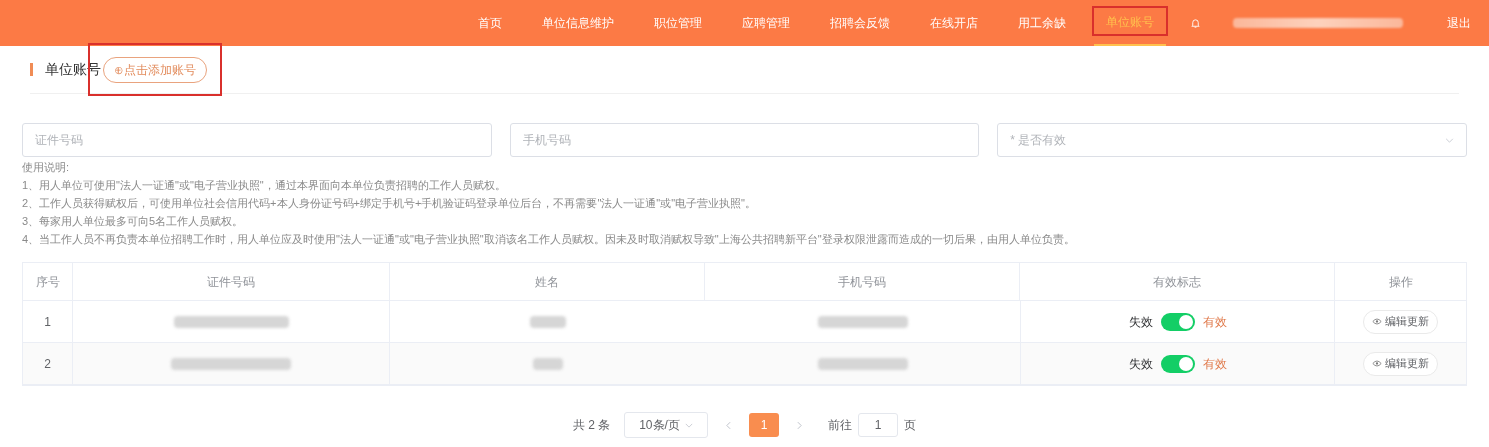  What do you see at coordinates (490, 23) in the screenshot?
I see `nav-link: 首页` at bounding box center [490, 23].